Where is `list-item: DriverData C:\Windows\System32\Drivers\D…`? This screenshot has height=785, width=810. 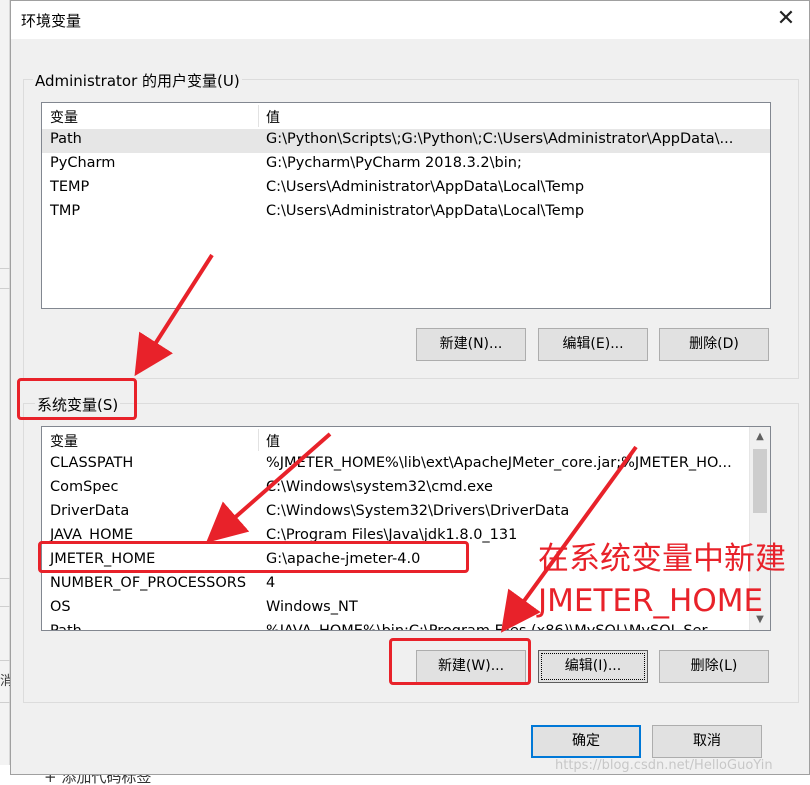
list-item: DriverData C:\Windows\System32\Drivers\D… is located at coordinates (406, 513).